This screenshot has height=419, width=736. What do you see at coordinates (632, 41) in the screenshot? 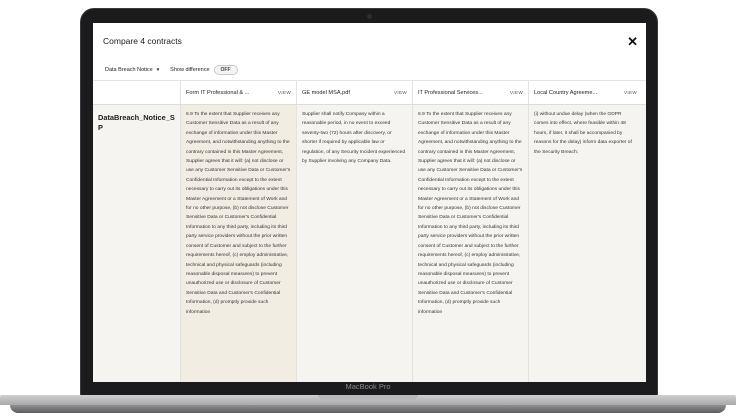
I see `close-icon: ✕` at bounding box center [632, 41].